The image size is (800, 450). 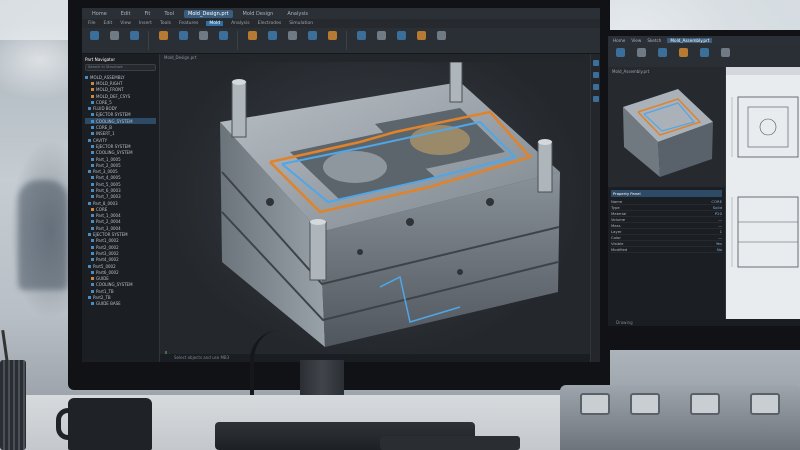 What do you see at coordinates (272, 40) in the screenshot?
I see `ribbon-ejector-button` at bounding box center [272, 40].